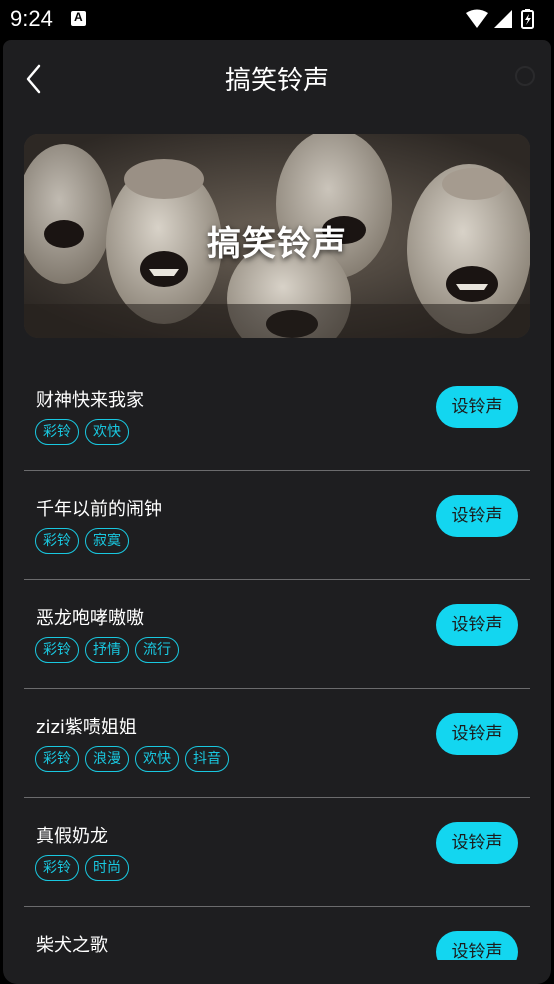 The image size is (554, 984). Describe the element at coordinates (107, 541) in the screenshot. I see `tag: 寂寞` at that location.